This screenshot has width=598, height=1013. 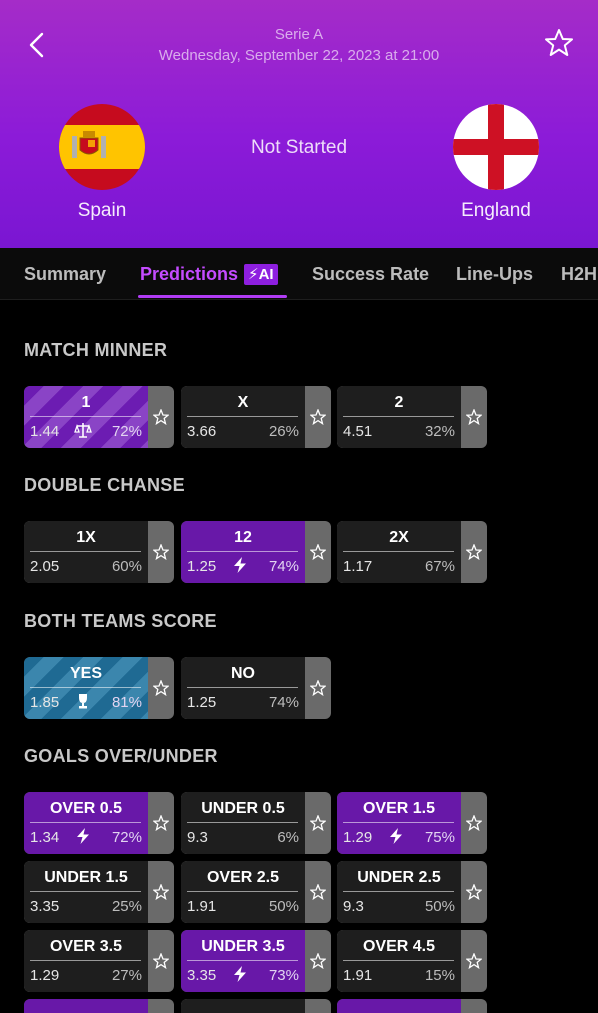 I want to click on prediction-card-body: 12 1.25 74%, so click(x=243, y=552).